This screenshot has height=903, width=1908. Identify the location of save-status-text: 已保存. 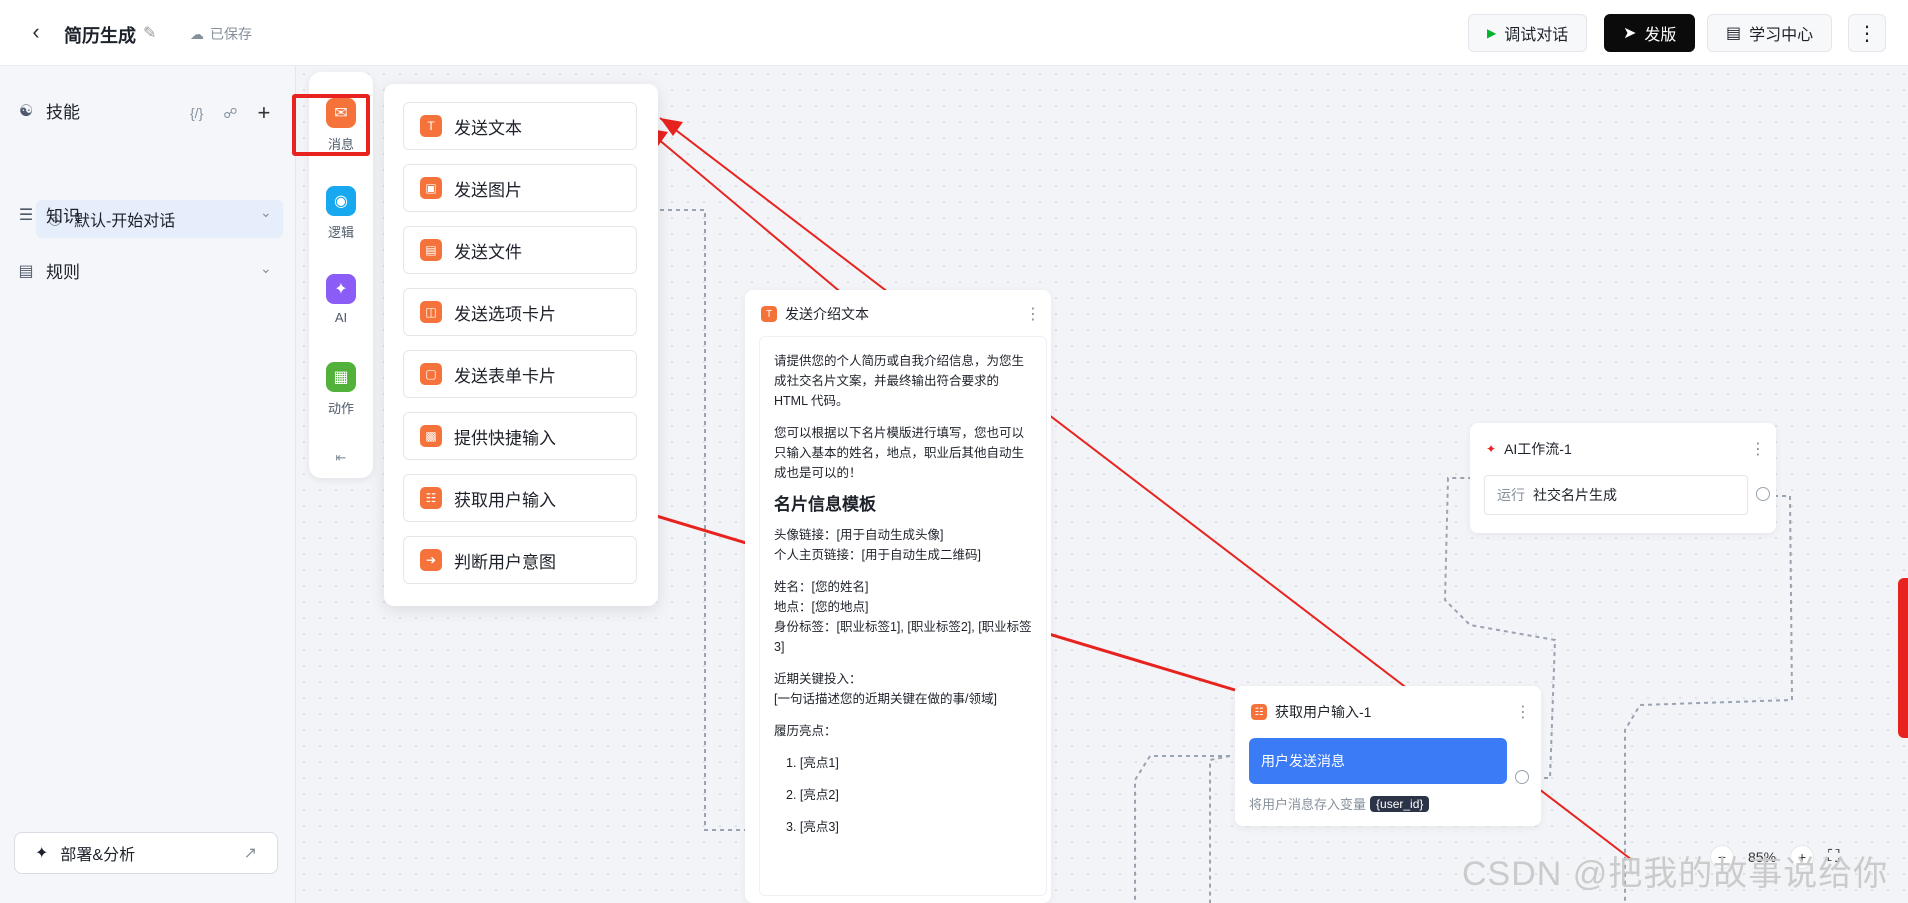
(231, 34).